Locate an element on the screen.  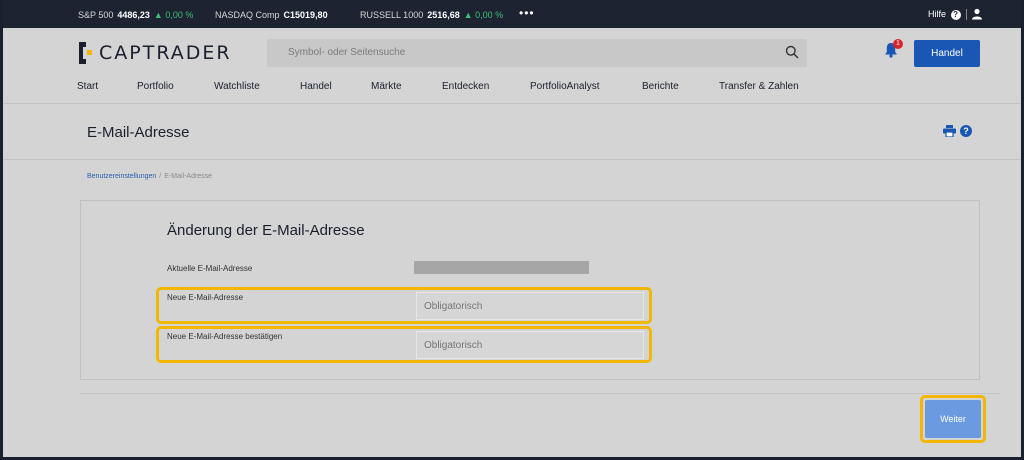
nav-item-reports: Berichte is located at coordinates (660, 86).